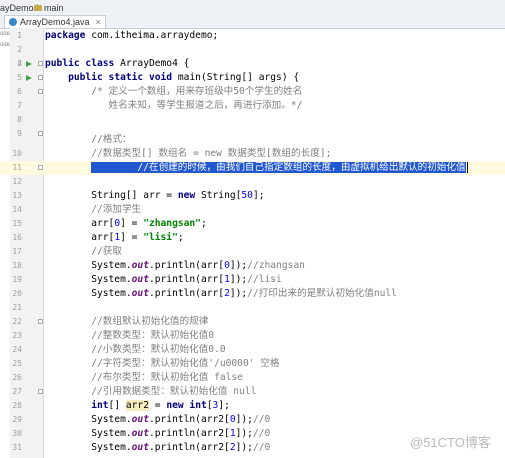 The image size is (505, 458). I want to click on code-line: 22 //数组默认初始化值的规律, so click(252, 322).